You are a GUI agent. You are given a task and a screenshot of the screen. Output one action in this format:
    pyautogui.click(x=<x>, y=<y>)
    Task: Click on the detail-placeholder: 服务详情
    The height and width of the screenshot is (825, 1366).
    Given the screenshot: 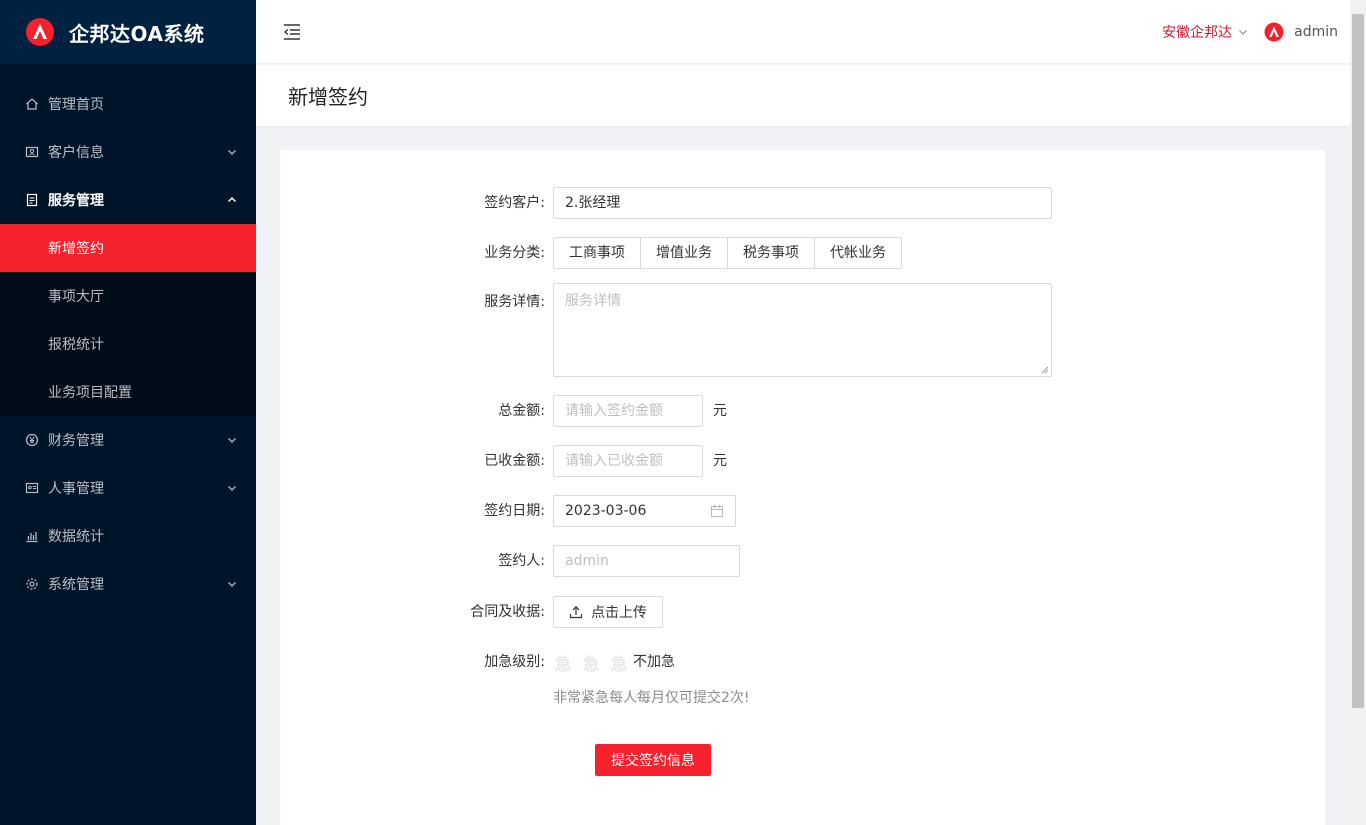 What is the action you would take?
    pyautogui.click(x=593, y=301)
    